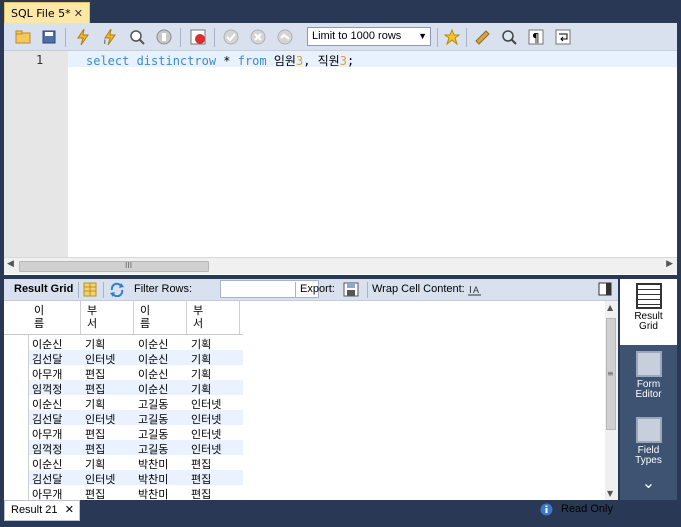 The width and height of the screenshot is (681, 527). What do you see at coordinates (123, 448) in the screenshot?
I see `table-row: 임꺽정 편집 고길동 인터넷` at bounding box center [123, 448].